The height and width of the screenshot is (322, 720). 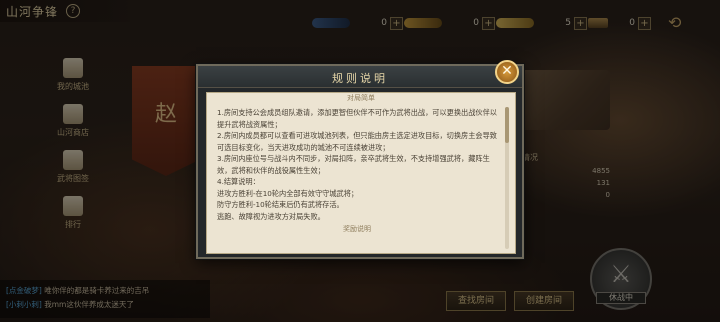 What do you see at coordinates (280, 204) in the screenshot?
I see `rule-item: 防守方胜利-10轮结束后仍有武将存活。` at bounding box center [280, 204].